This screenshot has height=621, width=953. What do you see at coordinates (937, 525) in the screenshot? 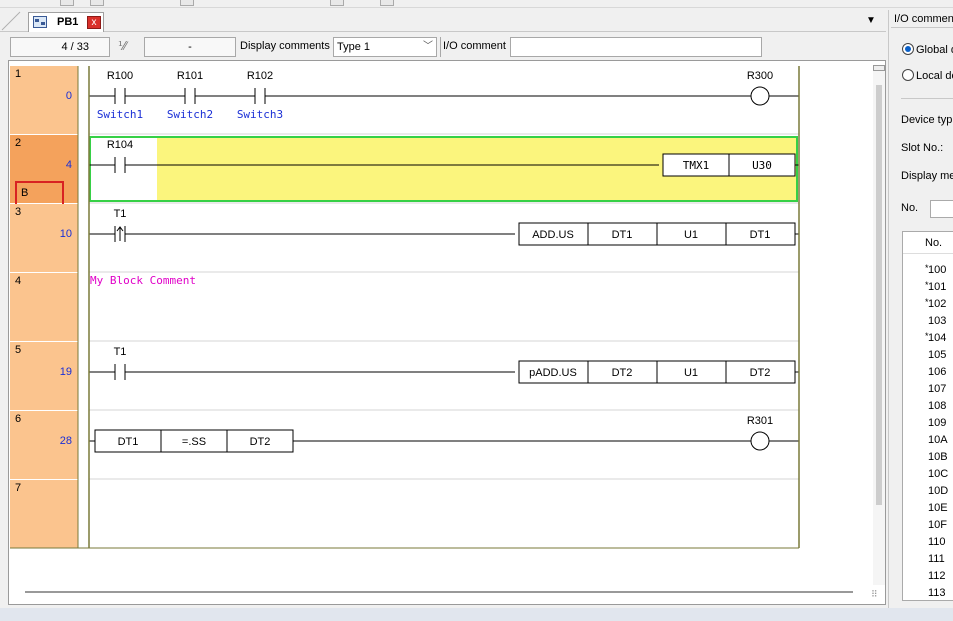
I see `device-number: 10F` at bounding box center [937, 525].